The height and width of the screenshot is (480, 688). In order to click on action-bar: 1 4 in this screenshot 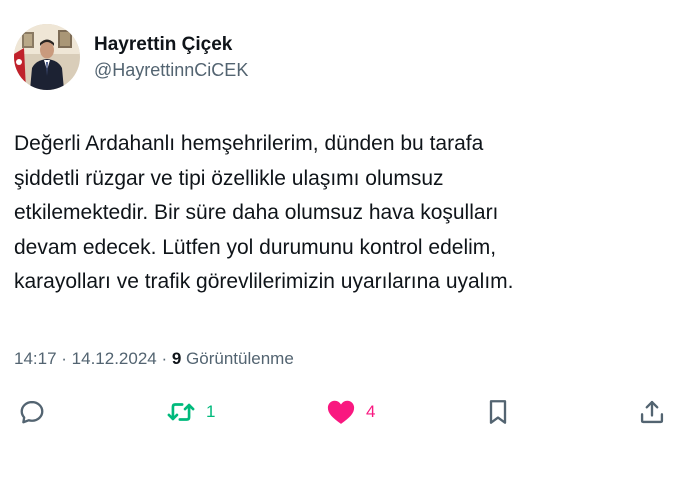, I will do `click(344, 412)`.